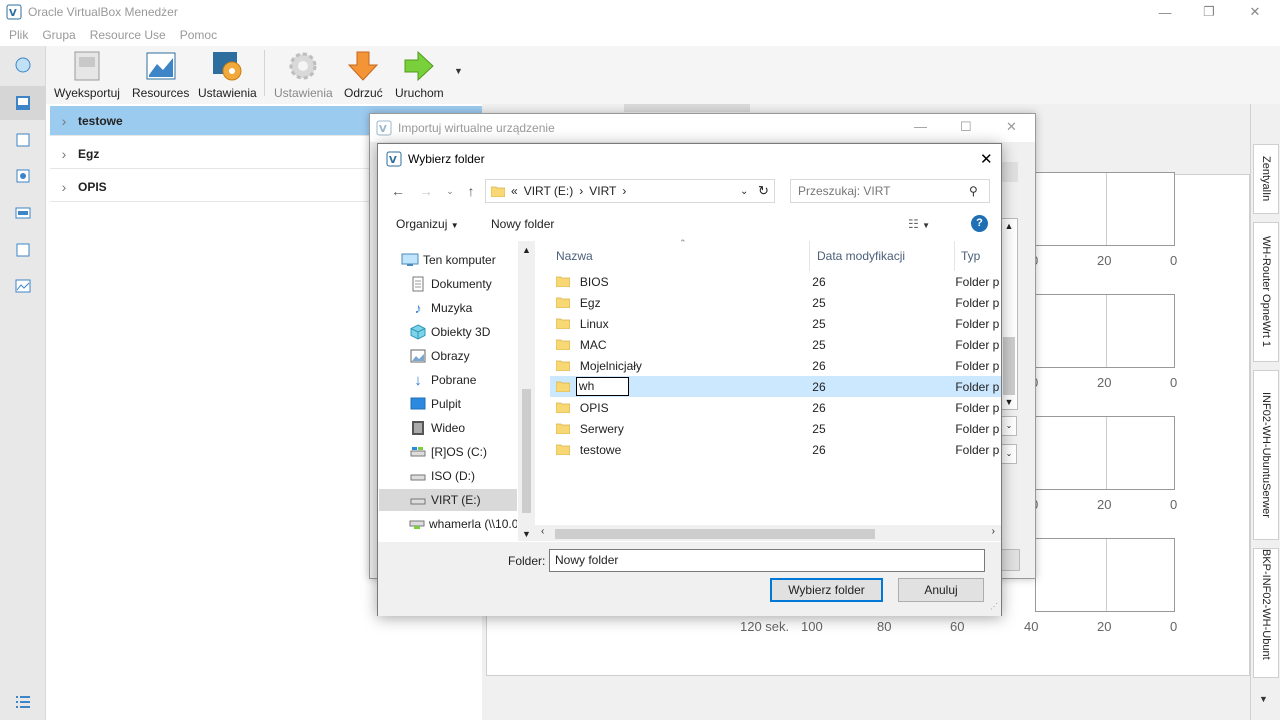 The height and width of the screenshot is (720, 1280). I want to click on column-header-type: Typ, so click(978, 256).